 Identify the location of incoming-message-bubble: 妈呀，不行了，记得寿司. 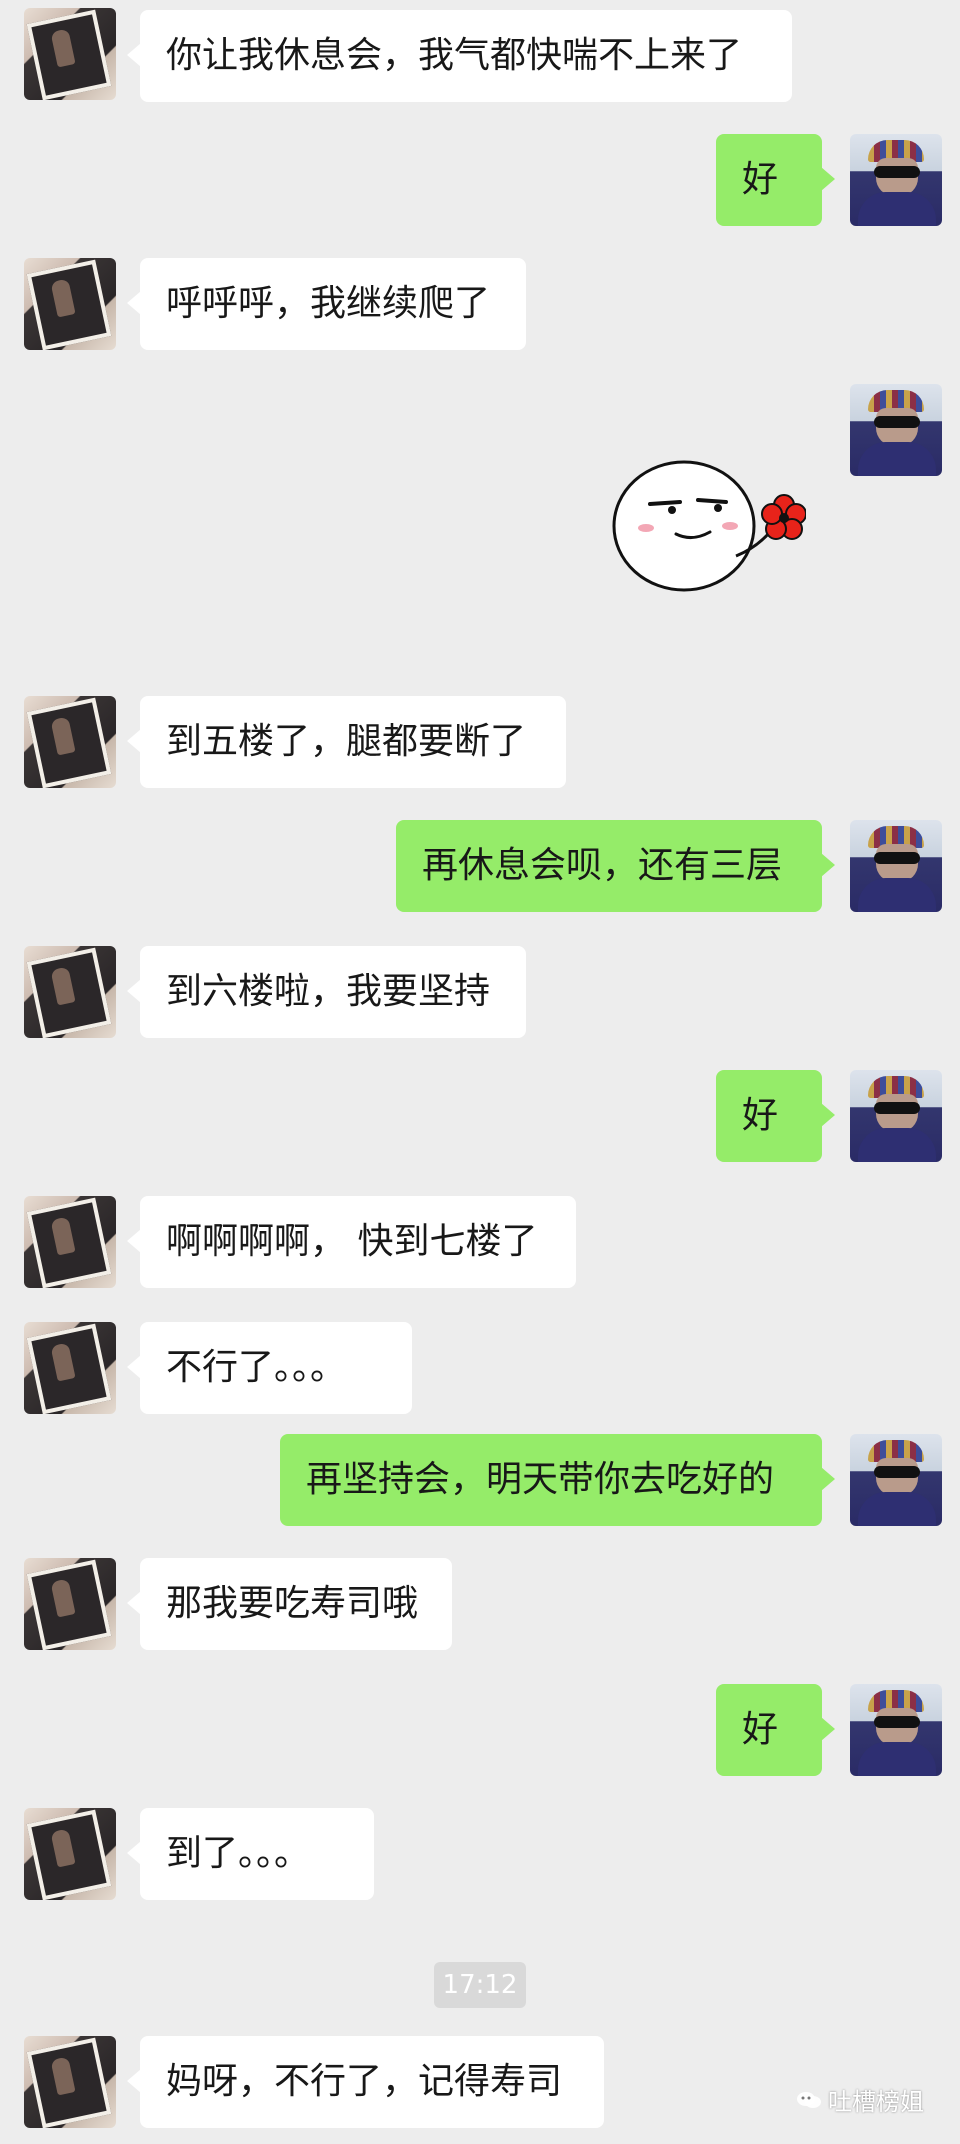
(365, 2082).